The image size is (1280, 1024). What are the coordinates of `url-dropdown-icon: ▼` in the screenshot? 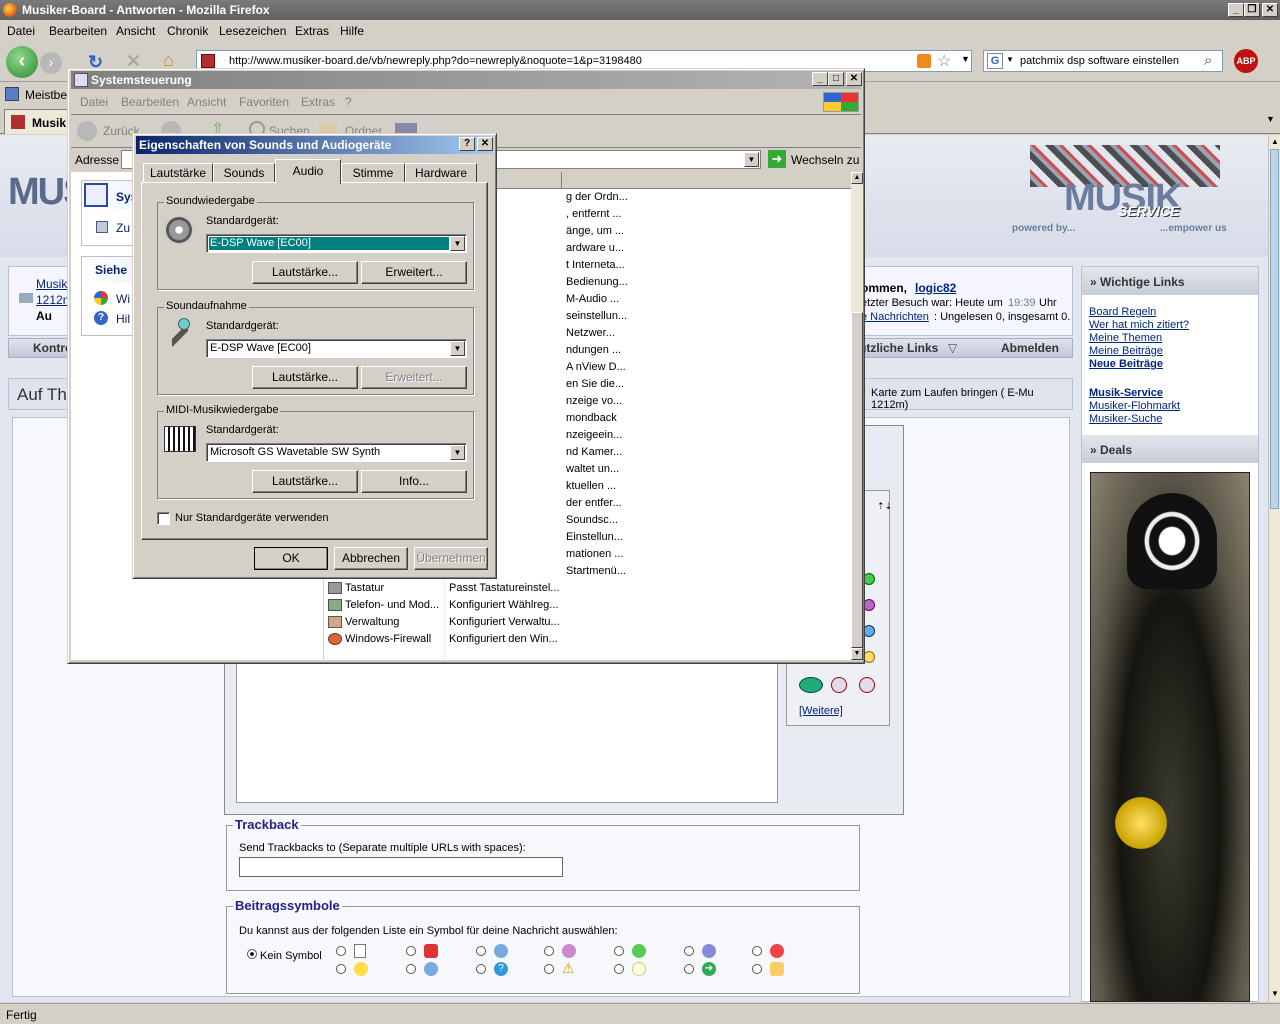 It's located at (965, 59).